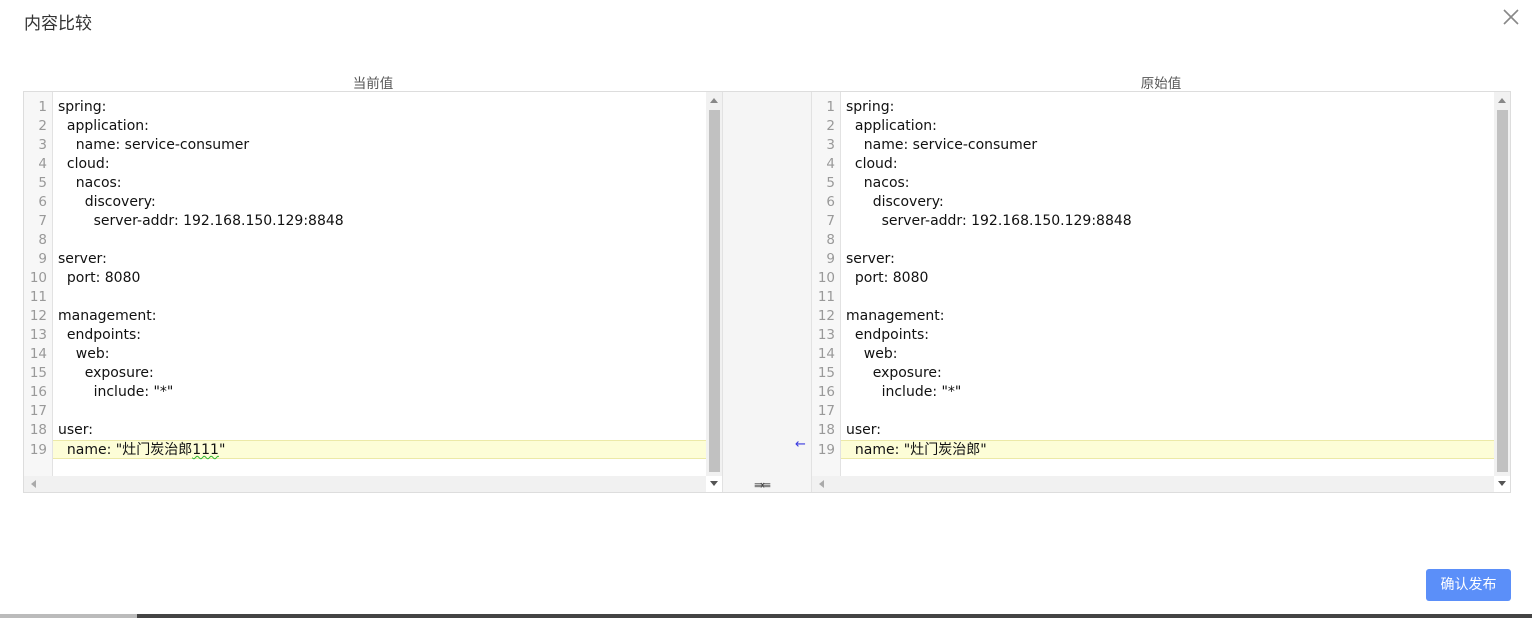  What do you see at coordinates (826, 354) in the screenshot?
I see `line-number: 14` at bounding box center [826, 354].